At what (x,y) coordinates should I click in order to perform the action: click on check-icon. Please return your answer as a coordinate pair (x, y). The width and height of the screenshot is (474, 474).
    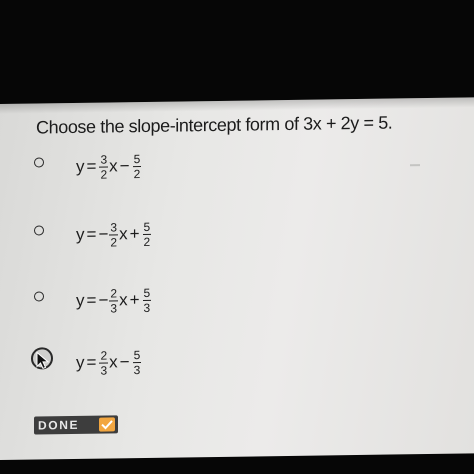
    Looking at the image, I should click on (107, 424).